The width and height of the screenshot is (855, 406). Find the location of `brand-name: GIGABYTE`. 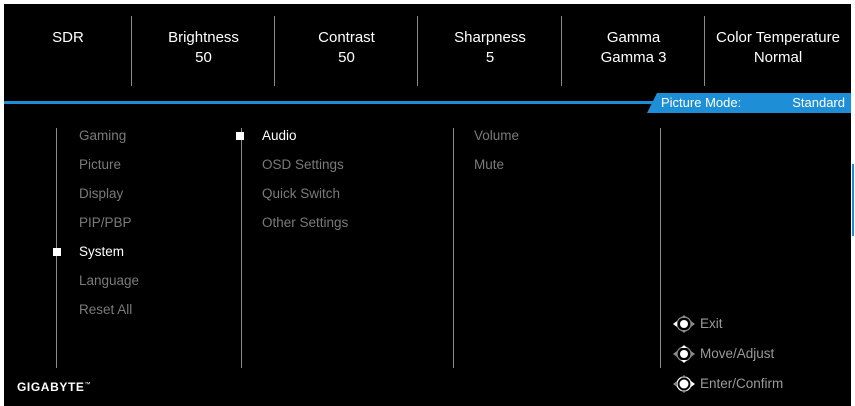

brand-name: GIGABYTE is located at coordinates (51, 387).